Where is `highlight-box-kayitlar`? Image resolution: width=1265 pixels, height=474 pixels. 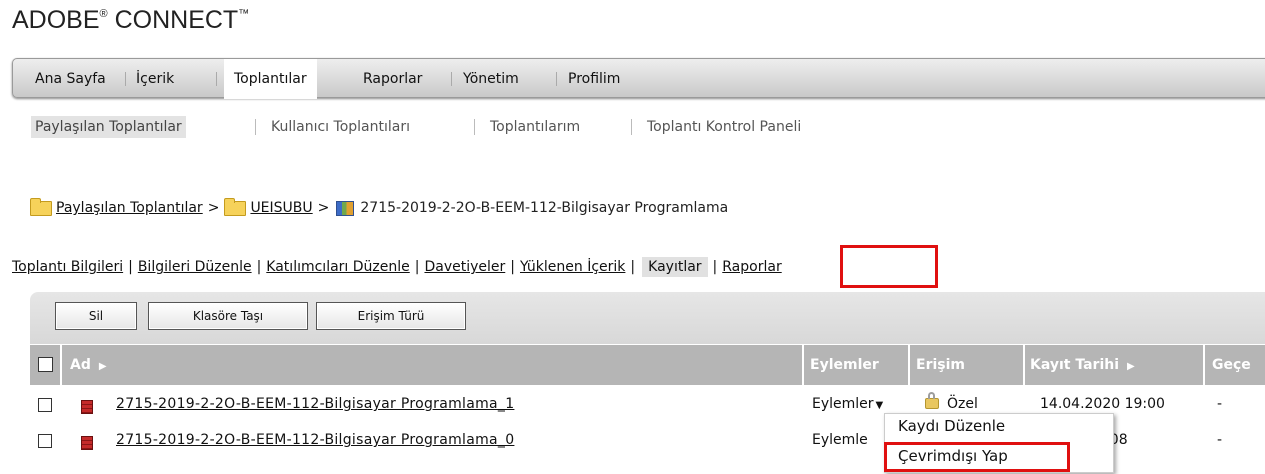 highlight-box-kayitlar is located at coordinates (889, 266).